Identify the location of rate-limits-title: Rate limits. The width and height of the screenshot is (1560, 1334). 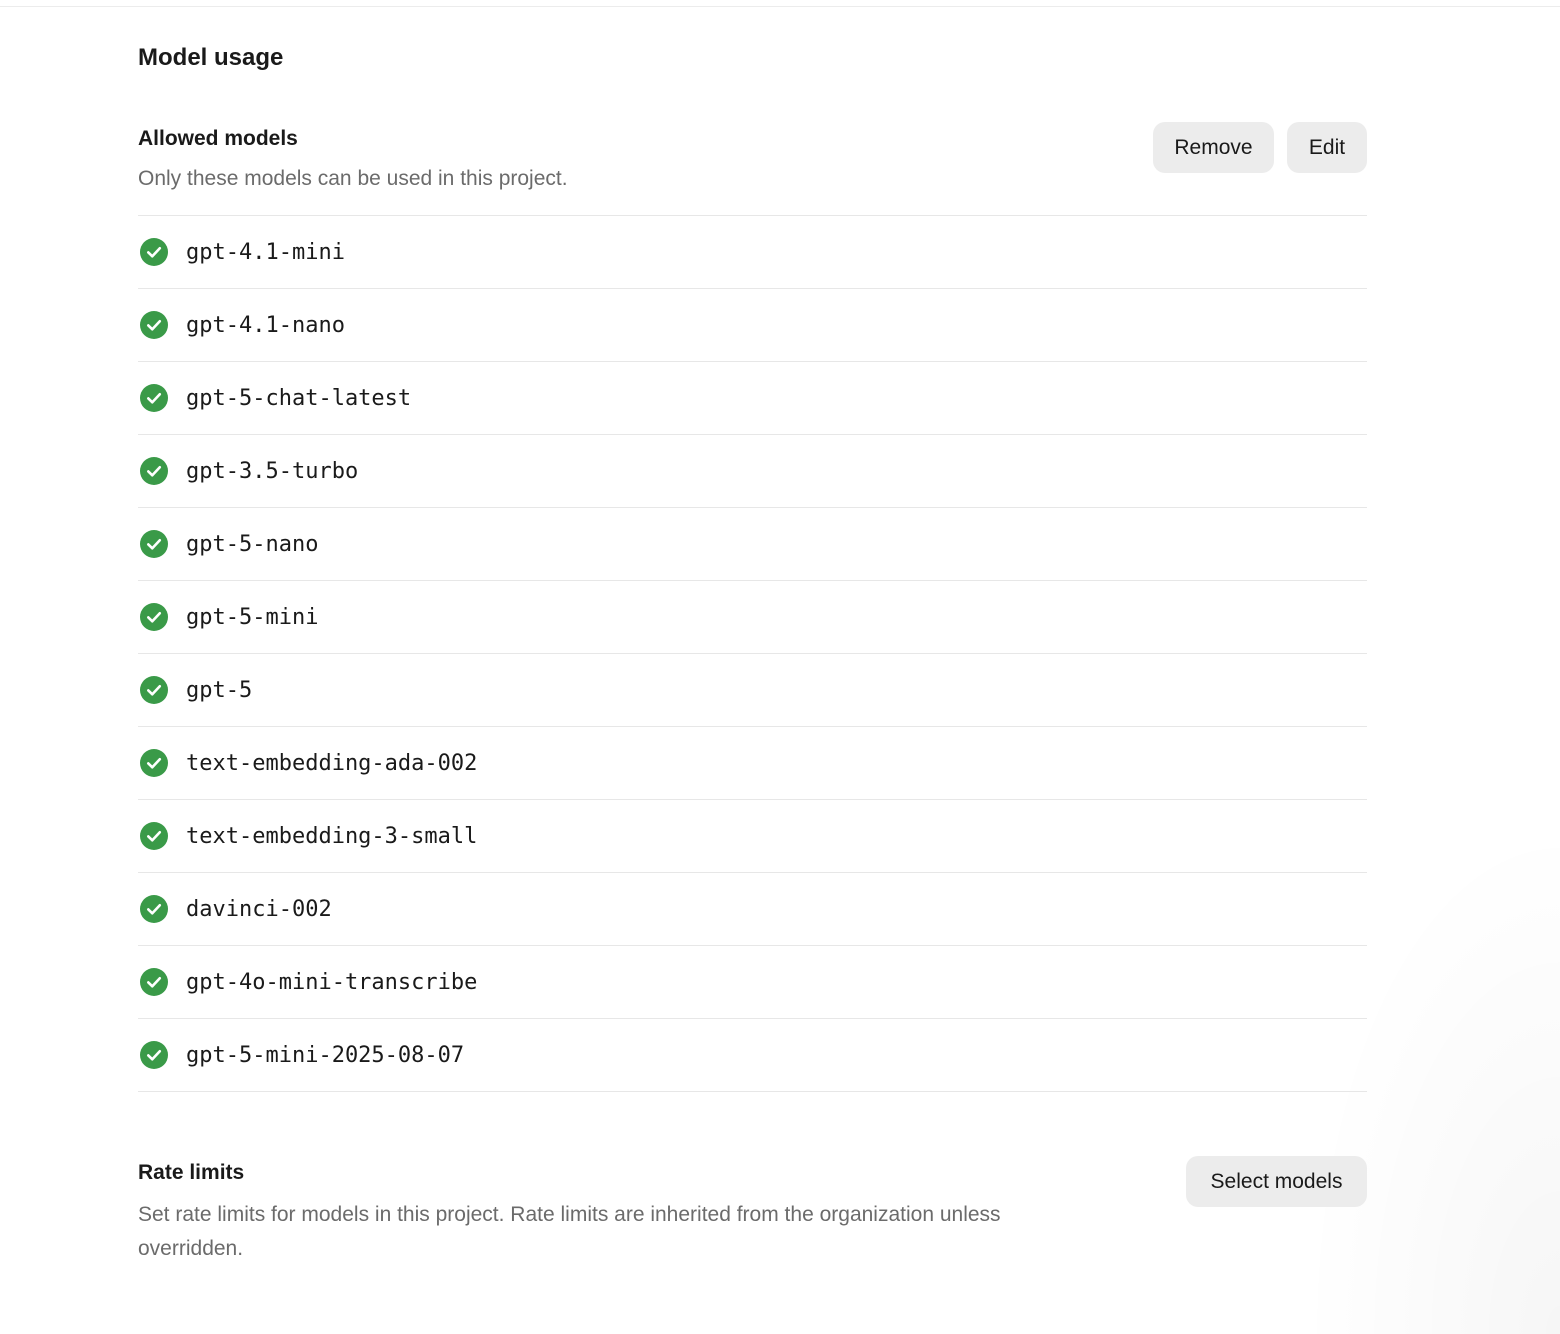
(191, 1172).